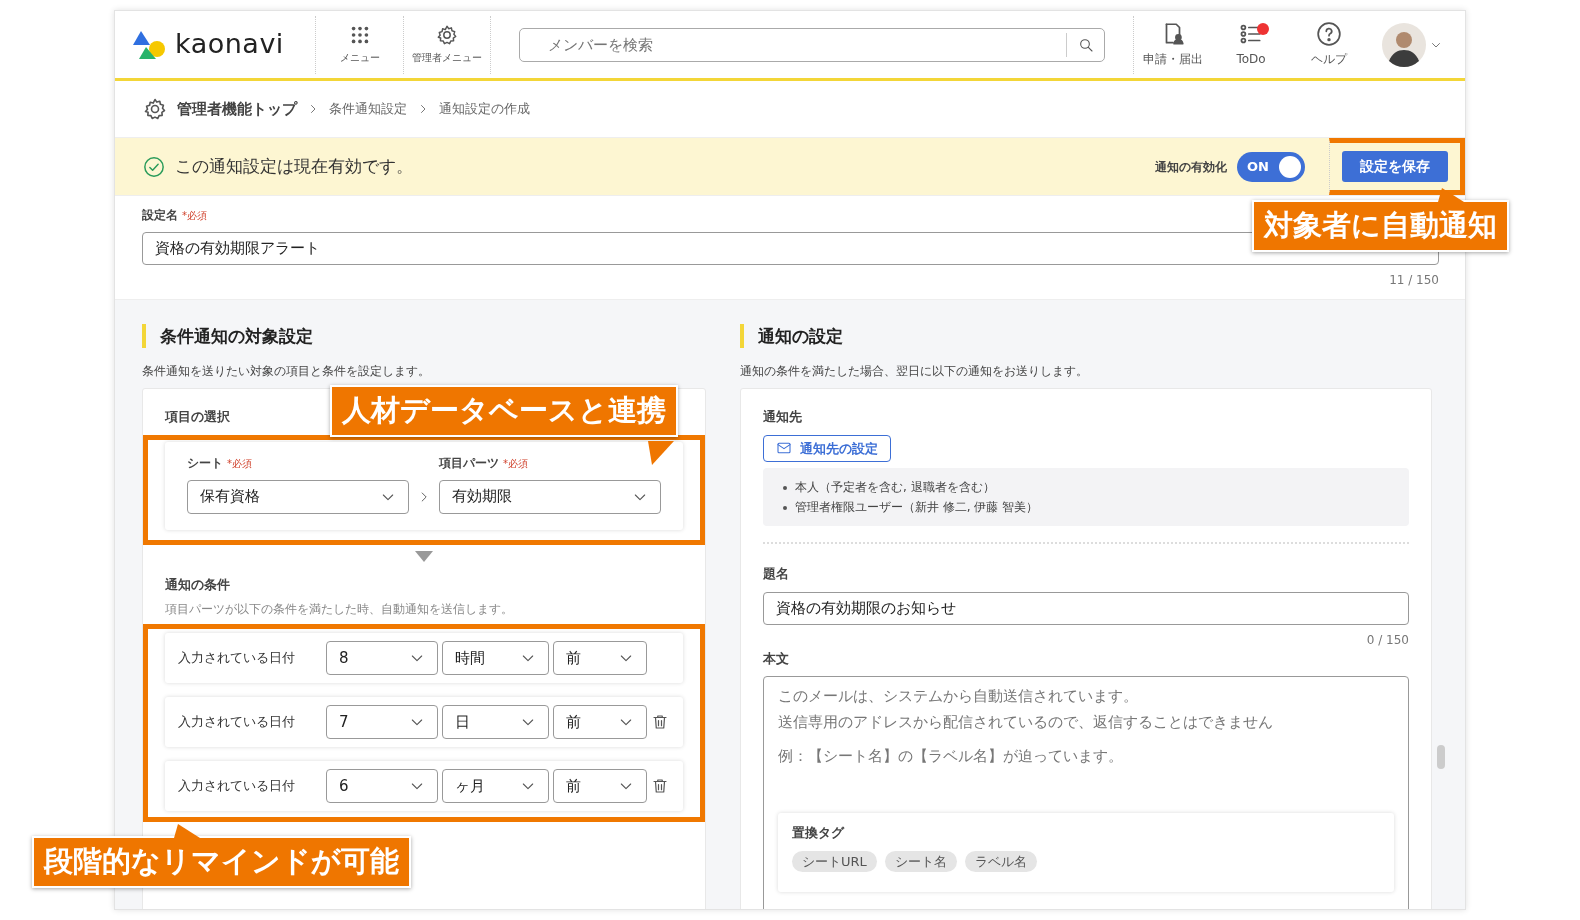 This screenshot has width=1580, height=920. I want to click on select-field: 6, so click(382, 786).